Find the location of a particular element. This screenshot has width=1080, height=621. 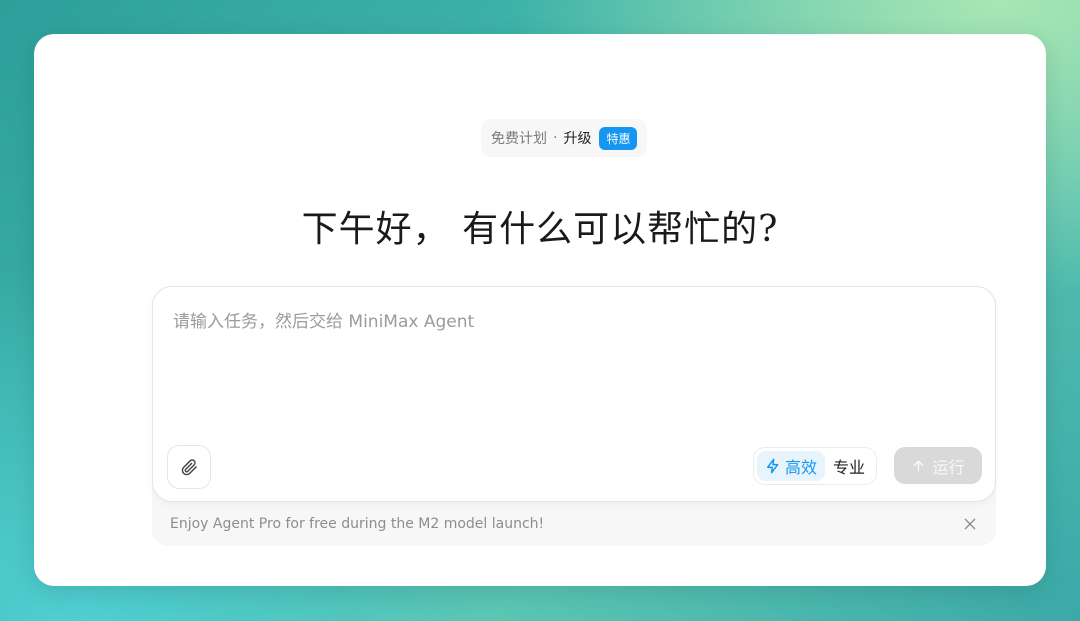

mode-toggle: 高效 专业 is located at coordinates (815, 466).